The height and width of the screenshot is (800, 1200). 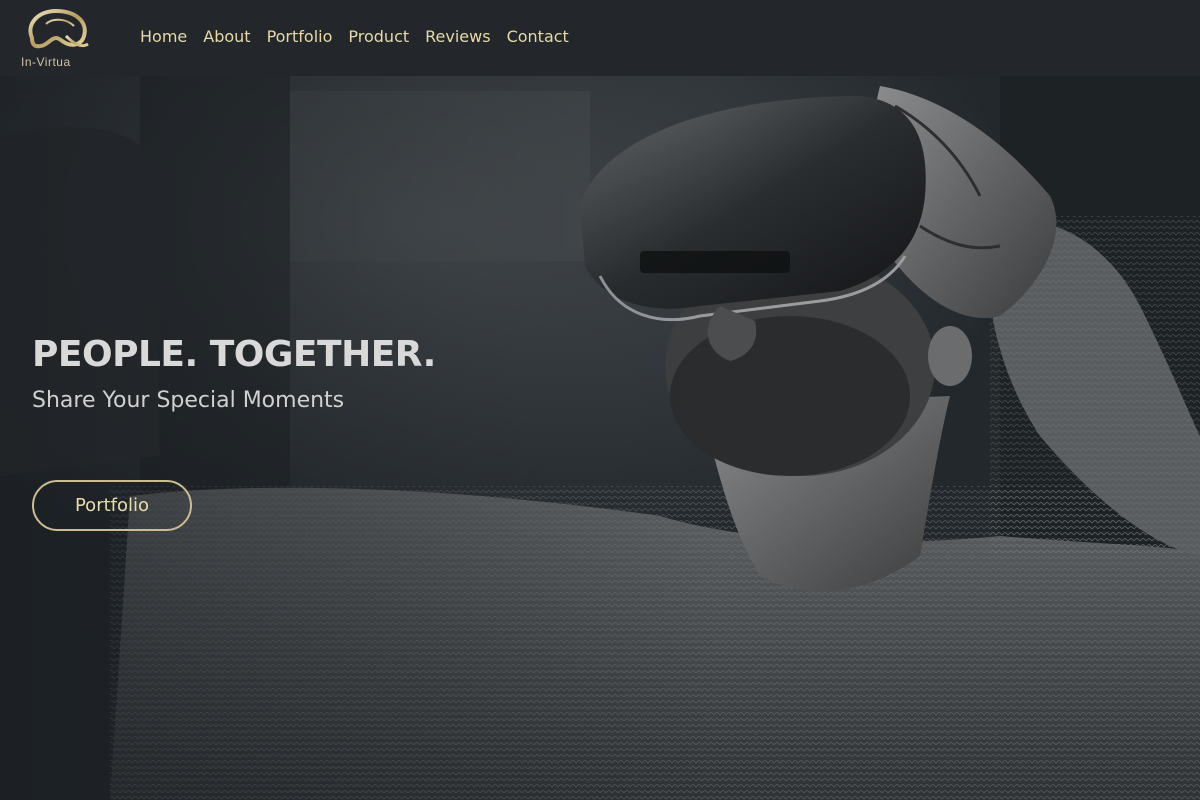 I want to click on brand-logo: In-Virtua, so click(x=57, y=39).